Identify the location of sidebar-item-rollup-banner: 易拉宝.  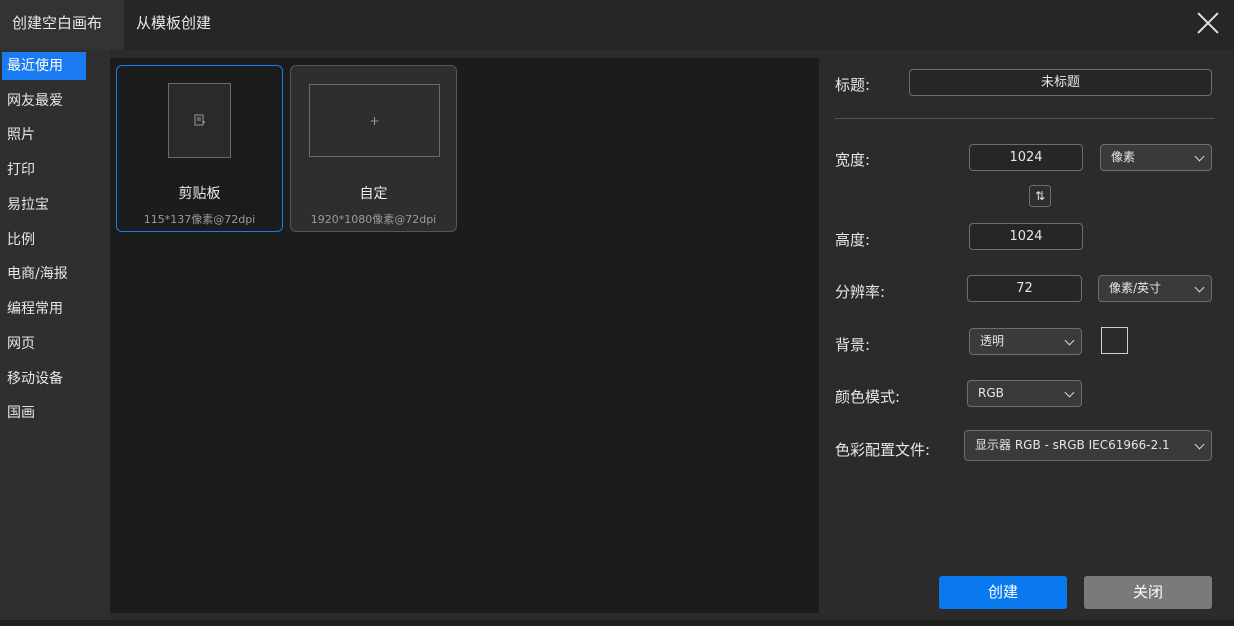
(44, 205).